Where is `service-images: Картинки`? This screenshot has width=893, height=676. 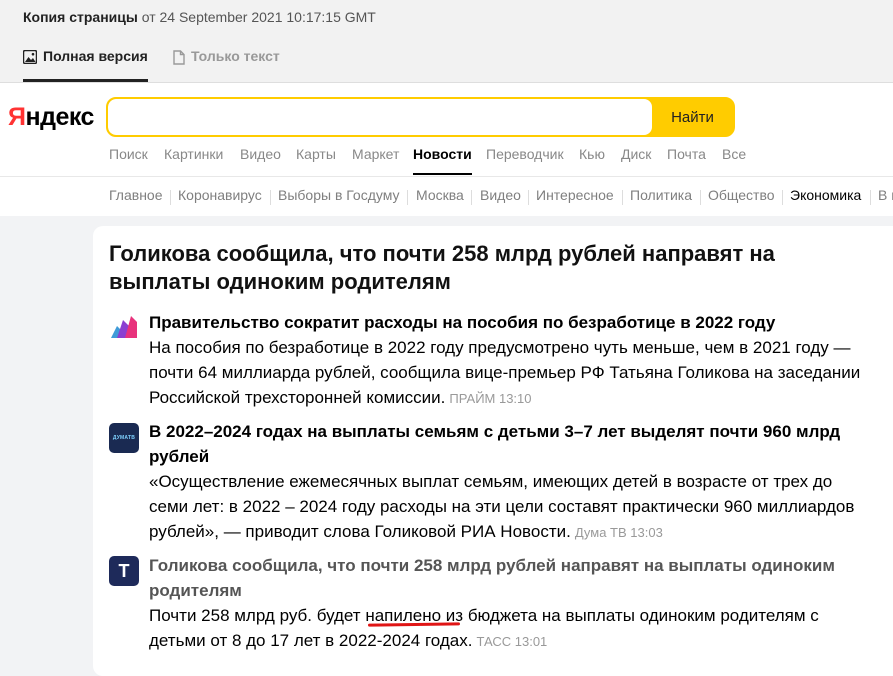 service-images: Картинки is located at coordinates (193, 154).